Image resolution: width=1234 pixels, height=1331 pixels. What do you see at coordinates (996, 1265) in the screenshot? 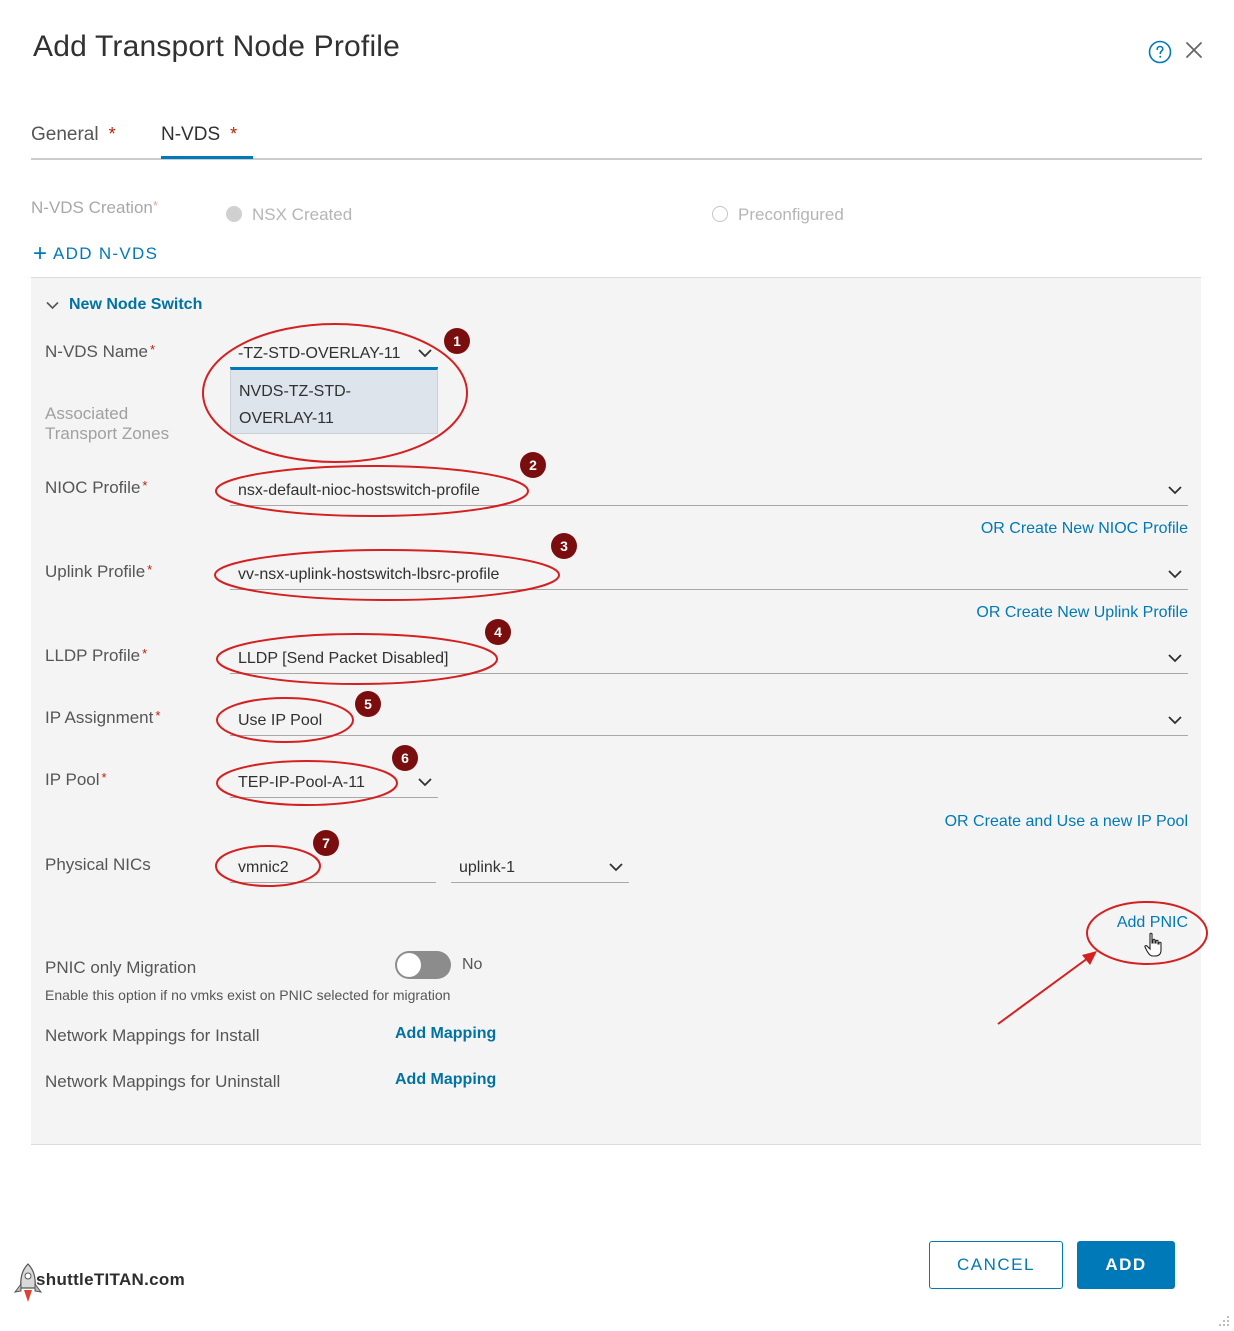
I see `cancel-button: CANCEL` at bounding box center [996, 1265].